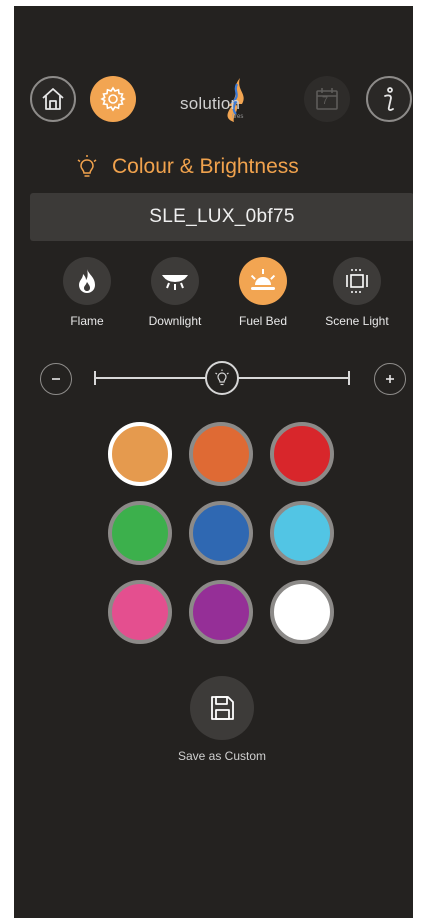  Describe the element at coordinates (140, 454) in the screenshot. I see `colour-swatch-orange` at that location.